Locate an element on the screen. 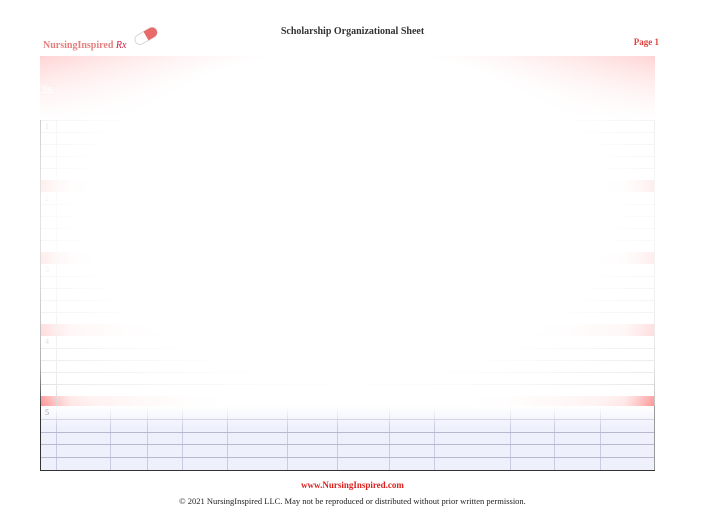  pill-icon is located at coordinates (146, 36).